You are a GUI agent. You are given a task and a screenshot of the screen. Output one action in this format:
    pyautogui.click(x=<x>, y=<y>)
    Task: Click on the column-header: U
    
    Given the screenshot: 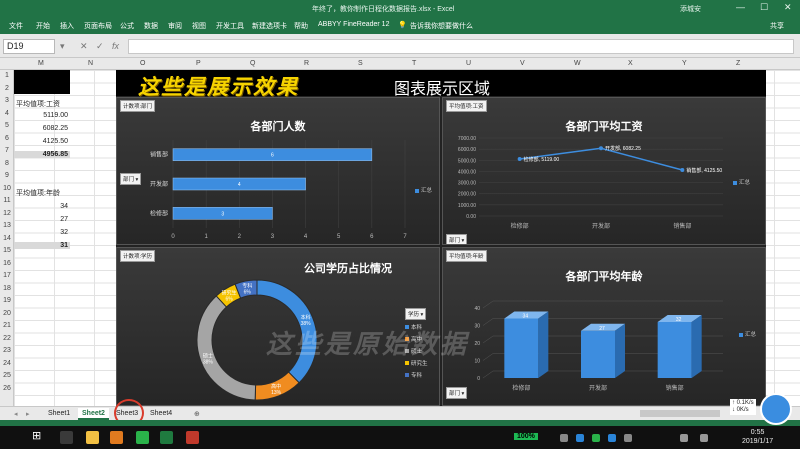 What is the action you would take?
    pyautogui.click(x=468, y=63)
    